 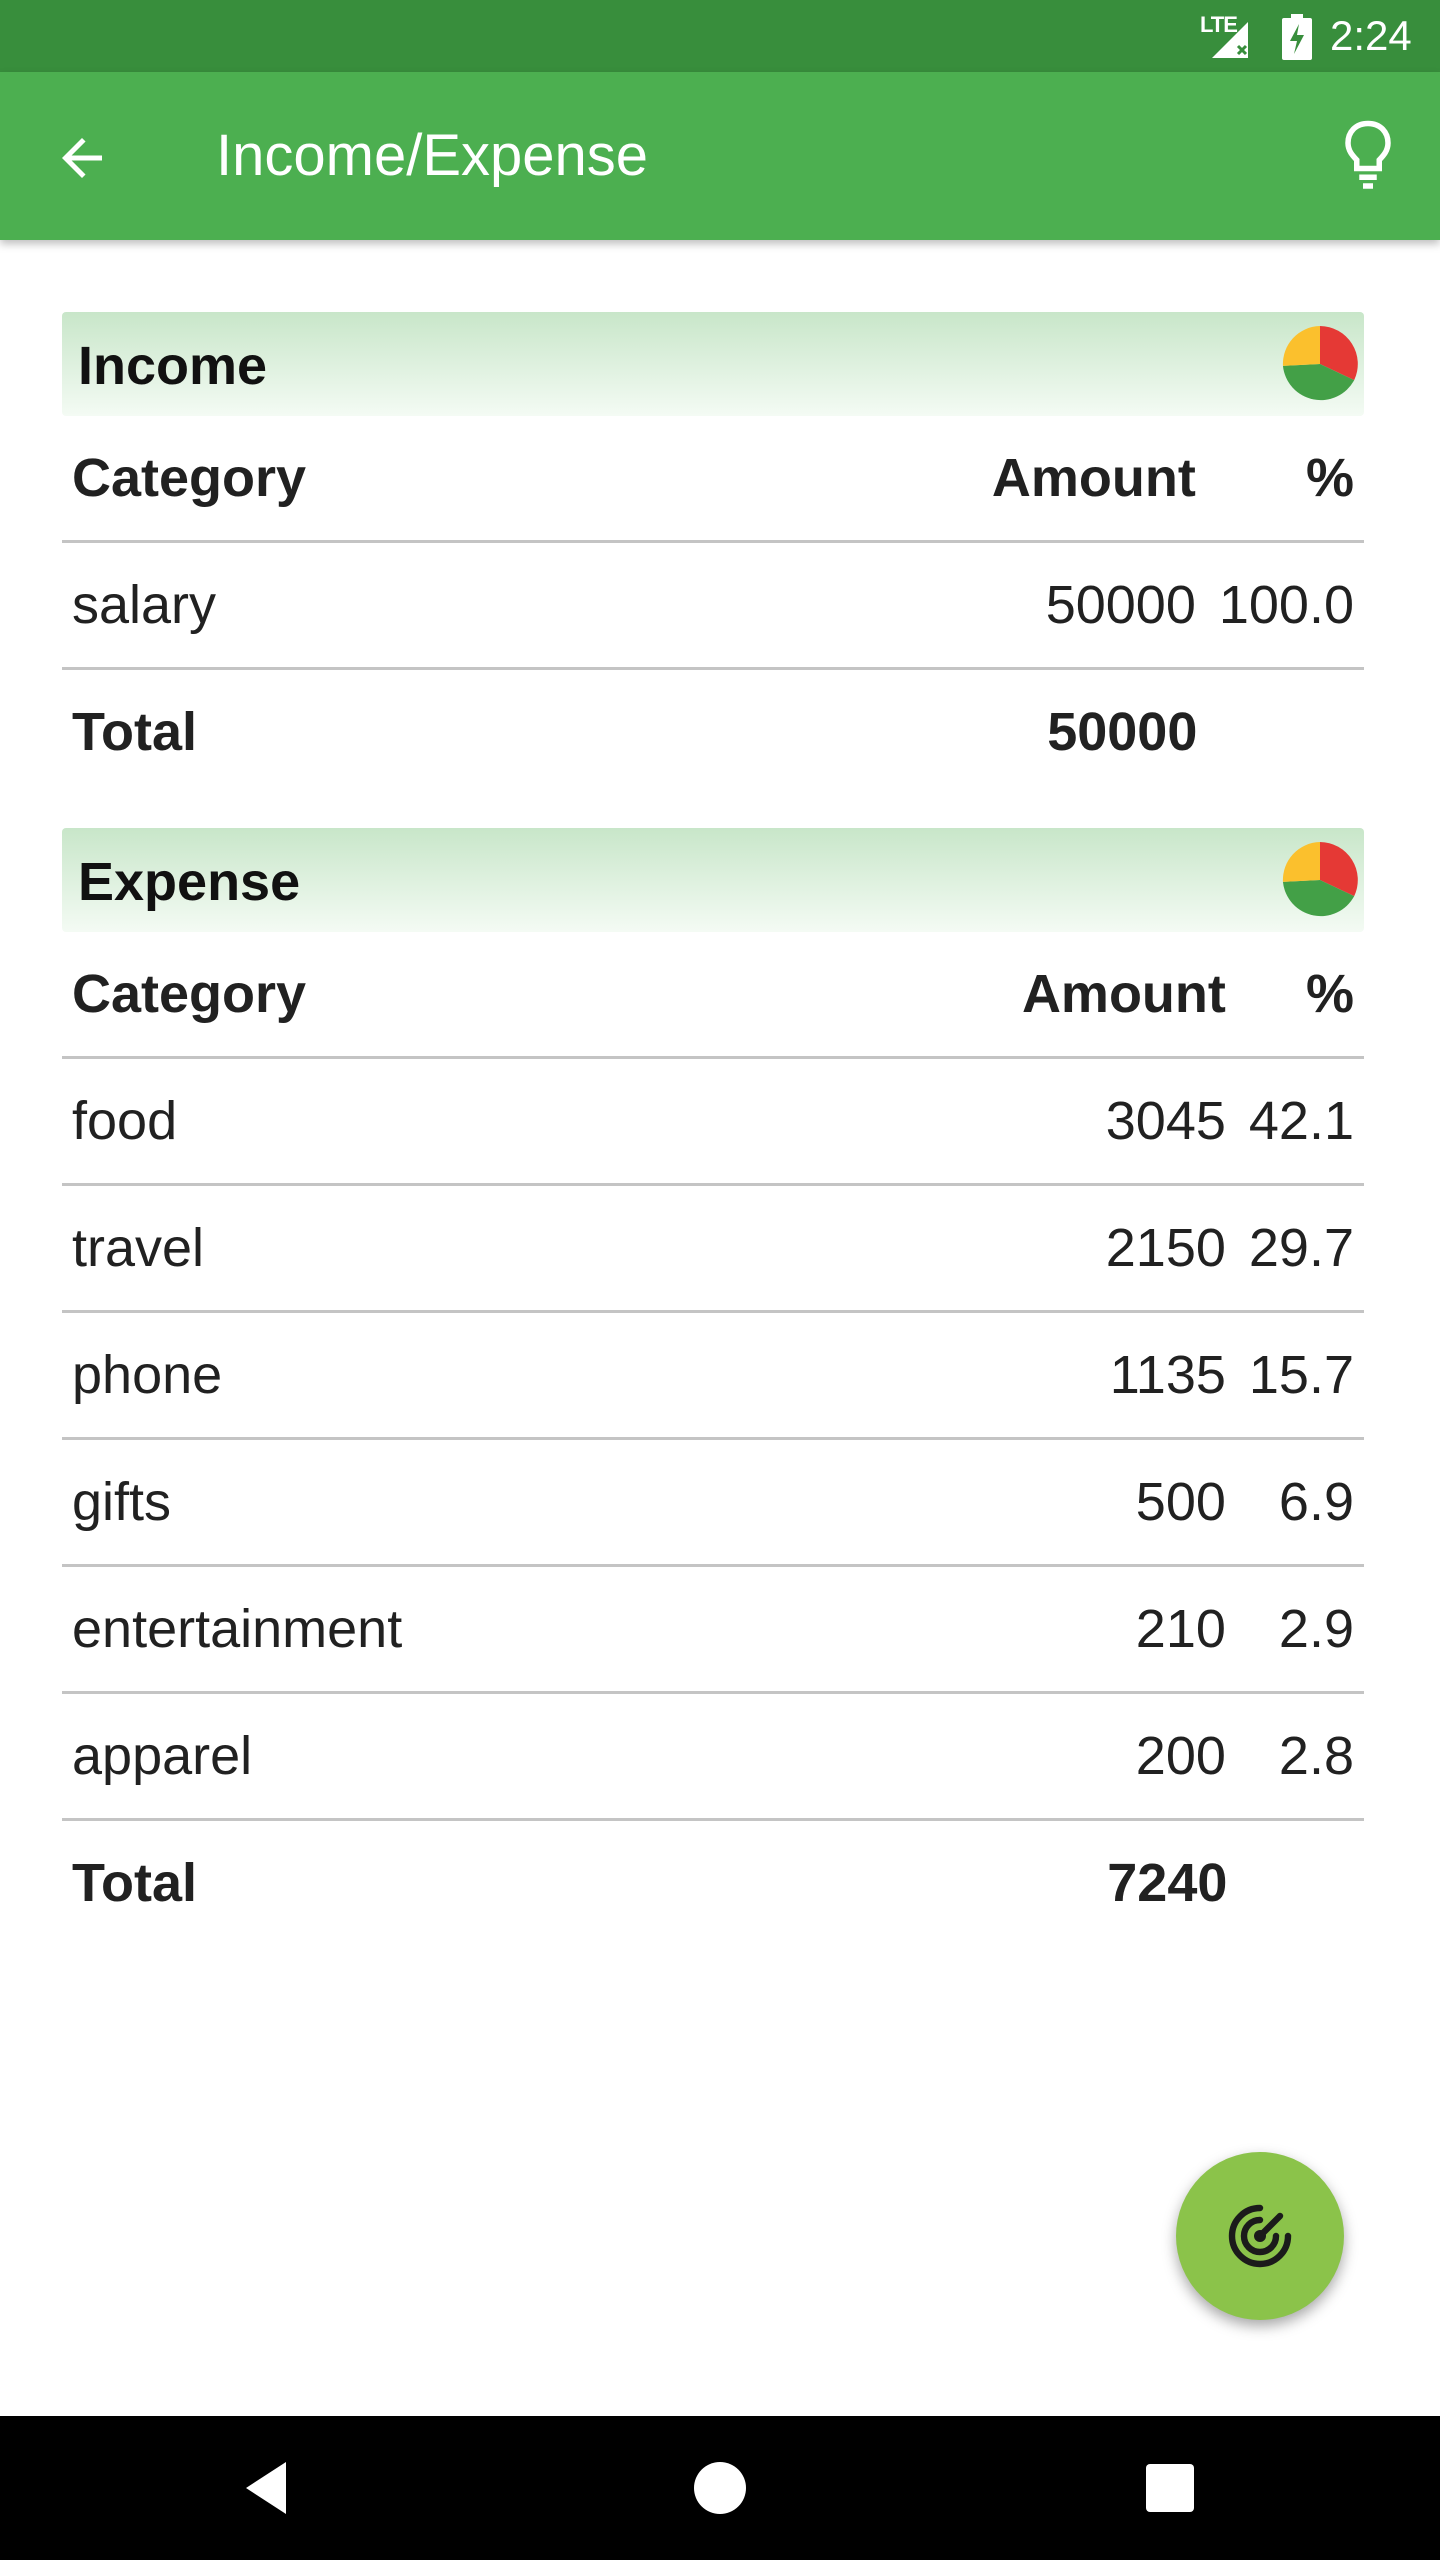 I want to click on category-cell: gifts, so click(x=536, y=1502).